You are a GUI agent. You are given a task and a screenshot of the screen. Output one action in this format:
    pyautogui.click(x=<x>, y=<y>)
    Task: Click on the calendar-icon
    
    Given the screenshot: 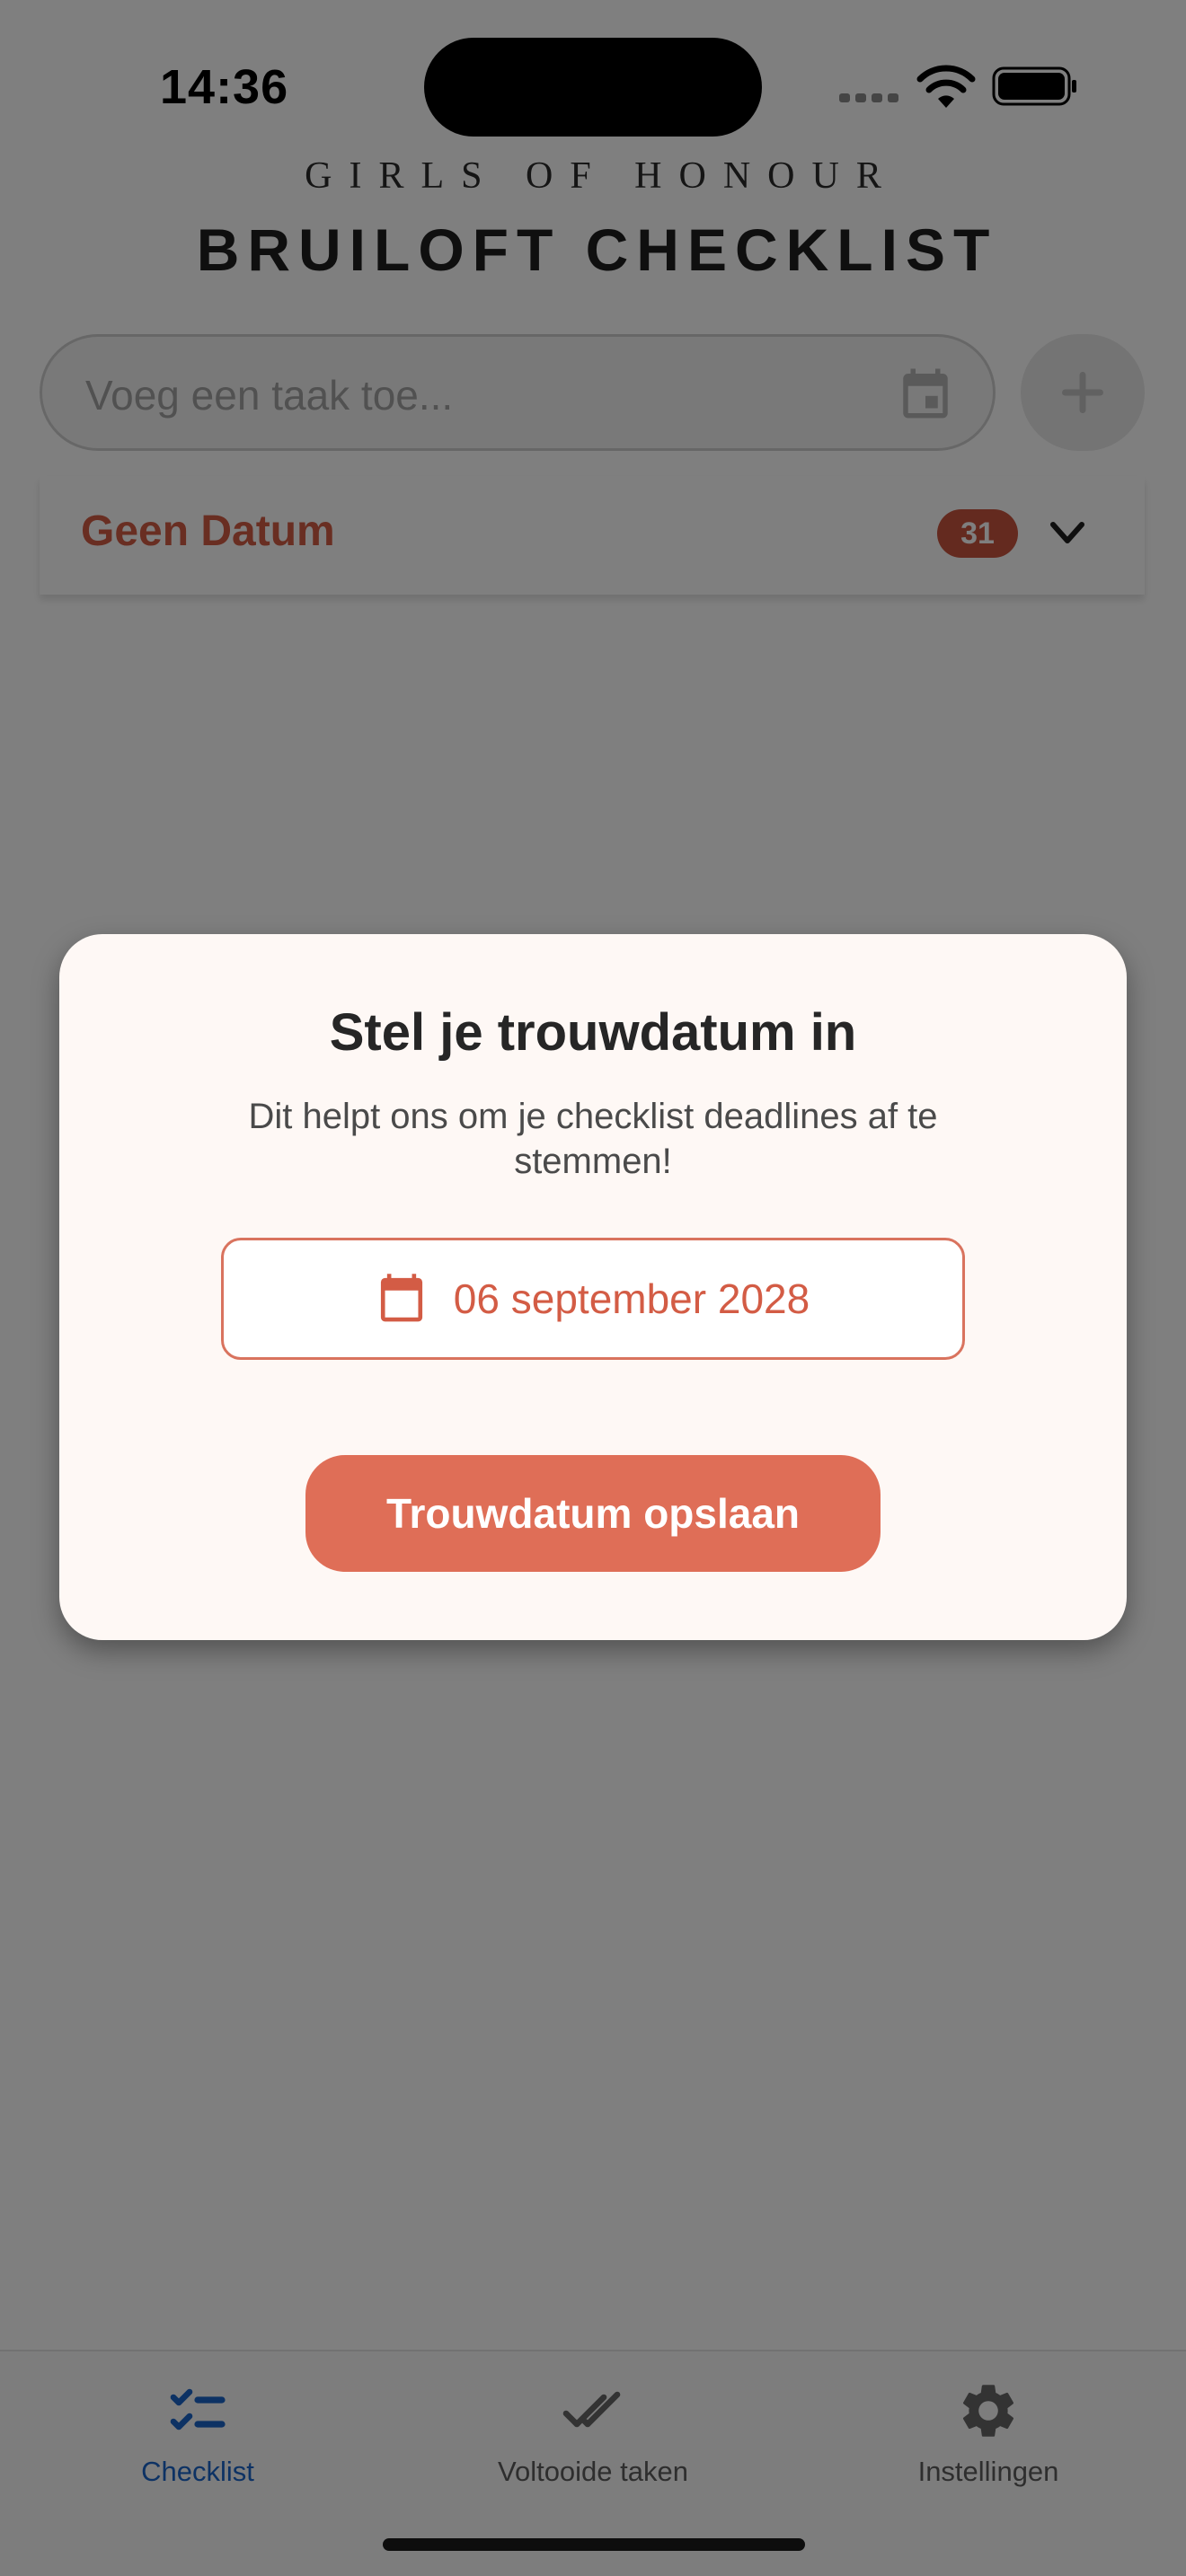 What is the action you would take?
    pyautogui.click(x=401, y=1298)
    